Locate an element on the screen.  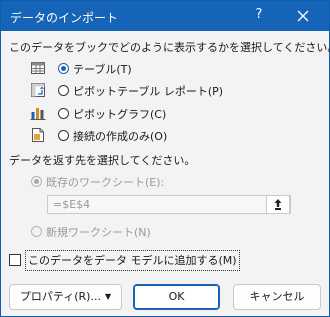
table-icon is located at coordinates (38, 68).